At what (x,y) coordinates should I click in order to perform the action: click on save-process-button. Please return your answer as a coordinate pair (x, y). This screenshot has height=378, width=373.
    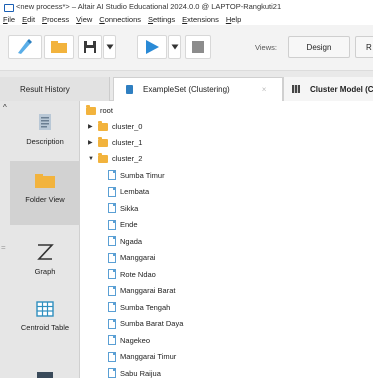
    Looking at the image, I should click on (90, 47).